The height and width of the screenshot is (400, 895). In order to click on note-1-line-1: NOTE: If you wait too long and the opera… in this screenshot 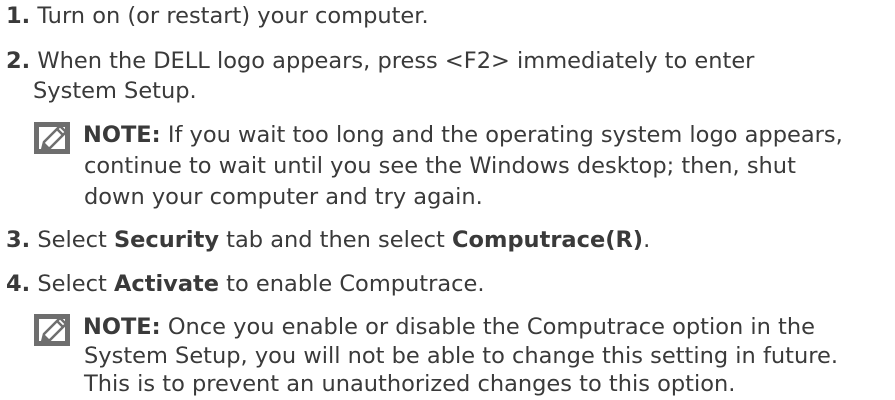, I will do `click(463, 135)`.